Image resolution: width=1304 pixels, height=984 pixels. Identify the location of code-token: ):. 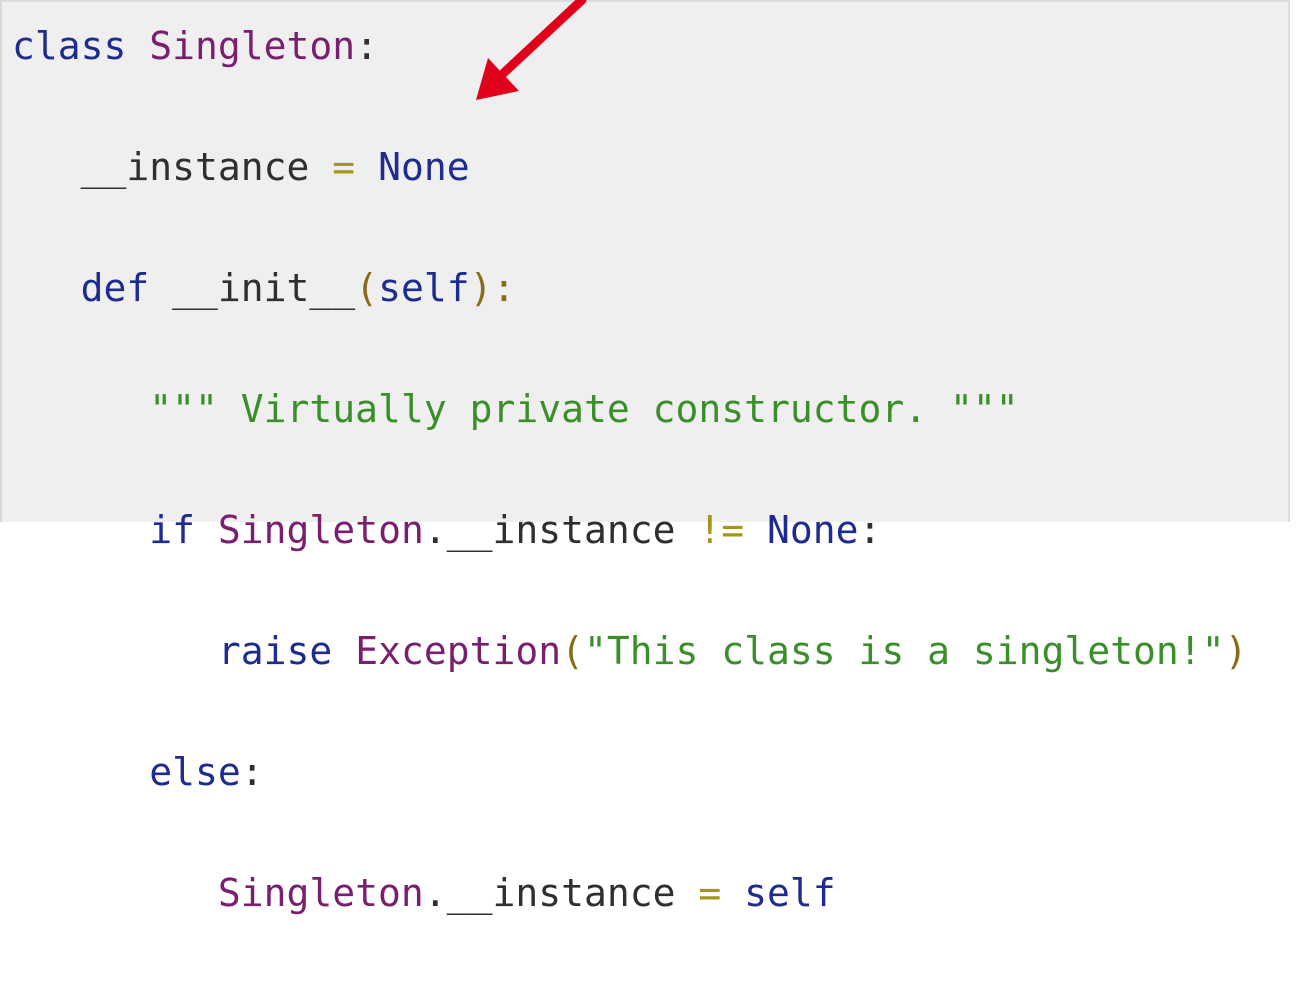
(492, 288).